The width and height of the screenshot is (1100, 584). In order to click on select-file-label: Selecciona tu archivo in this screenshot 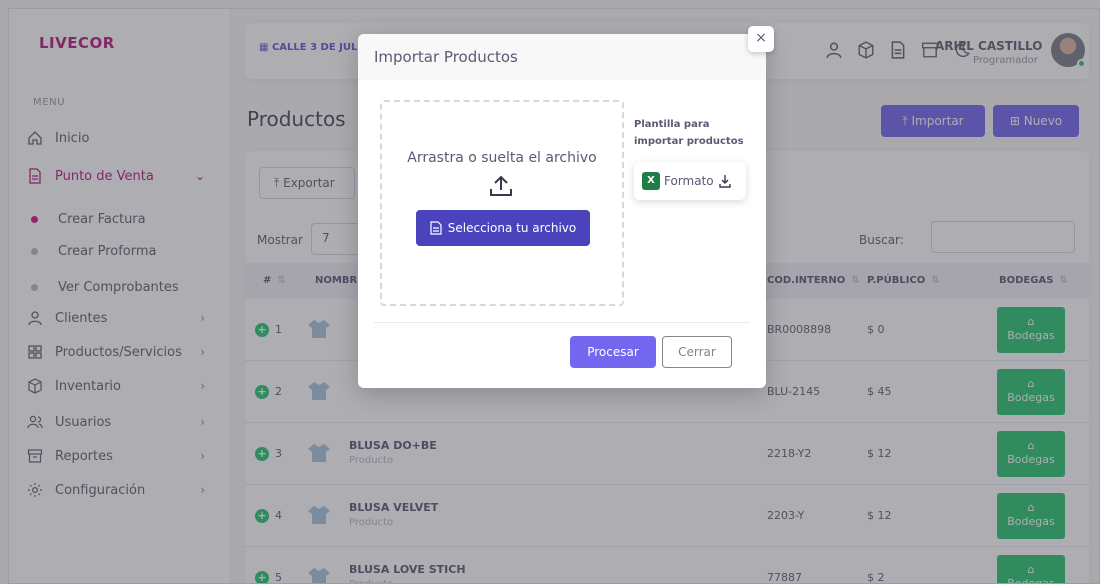, I will do `click(512, 228)`.